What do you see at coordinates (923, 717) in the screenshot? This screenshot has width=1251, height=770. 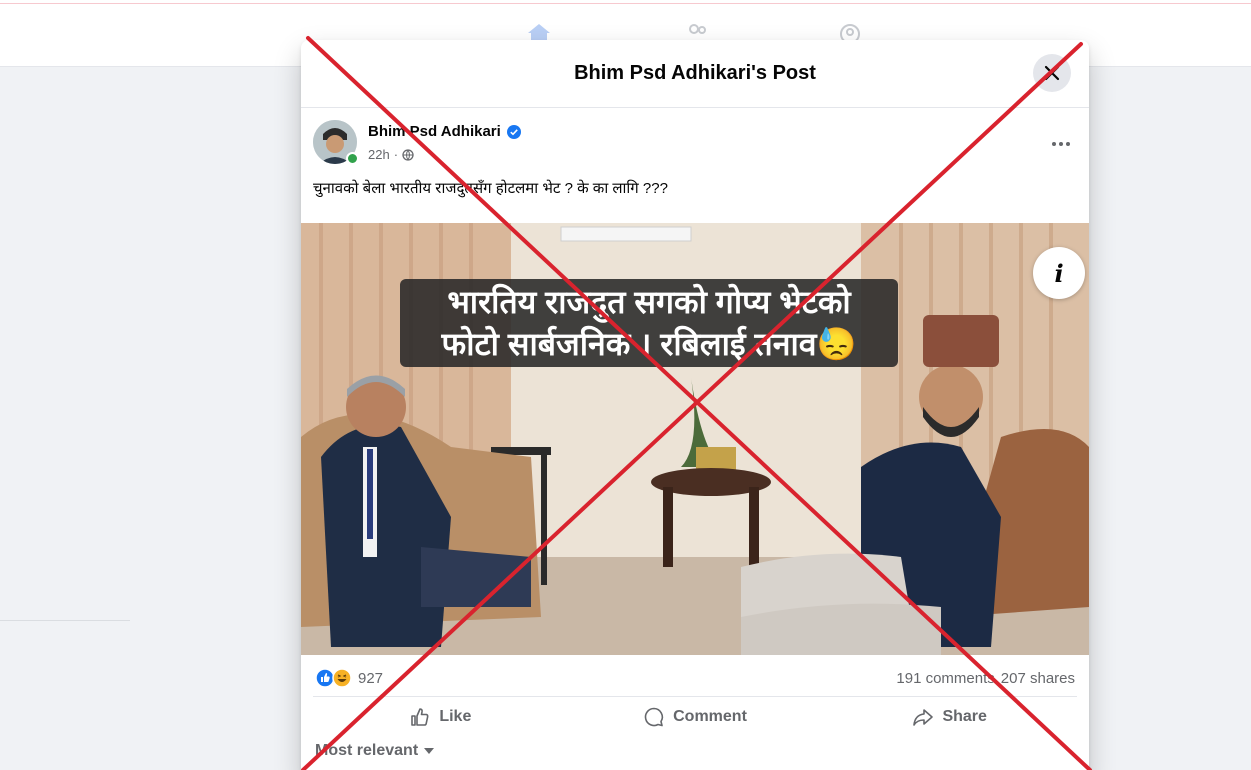 I see `share-icon` at bounding box center [923, 717].